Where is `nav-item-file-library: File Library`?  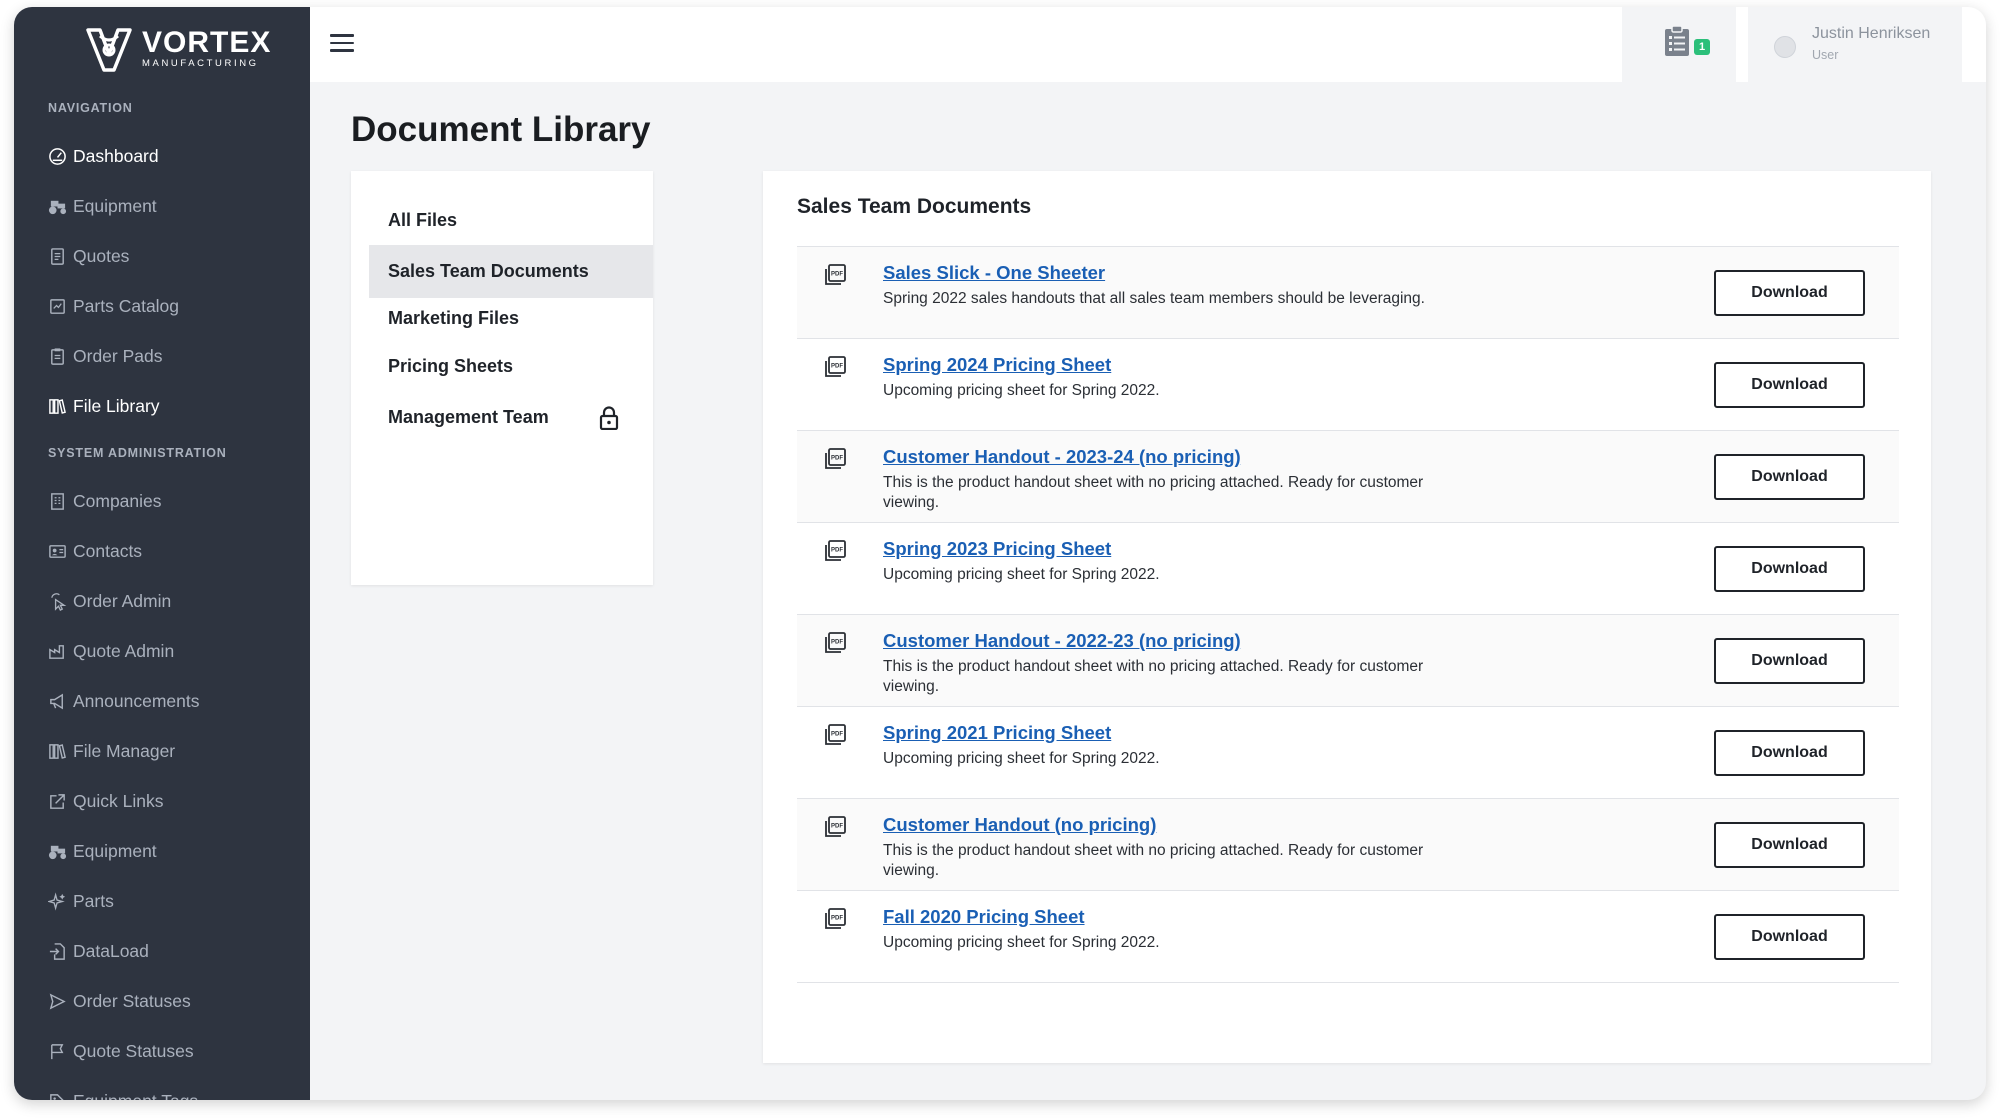
nav-item-file-library: File Library is located at coordinates (104, 406).